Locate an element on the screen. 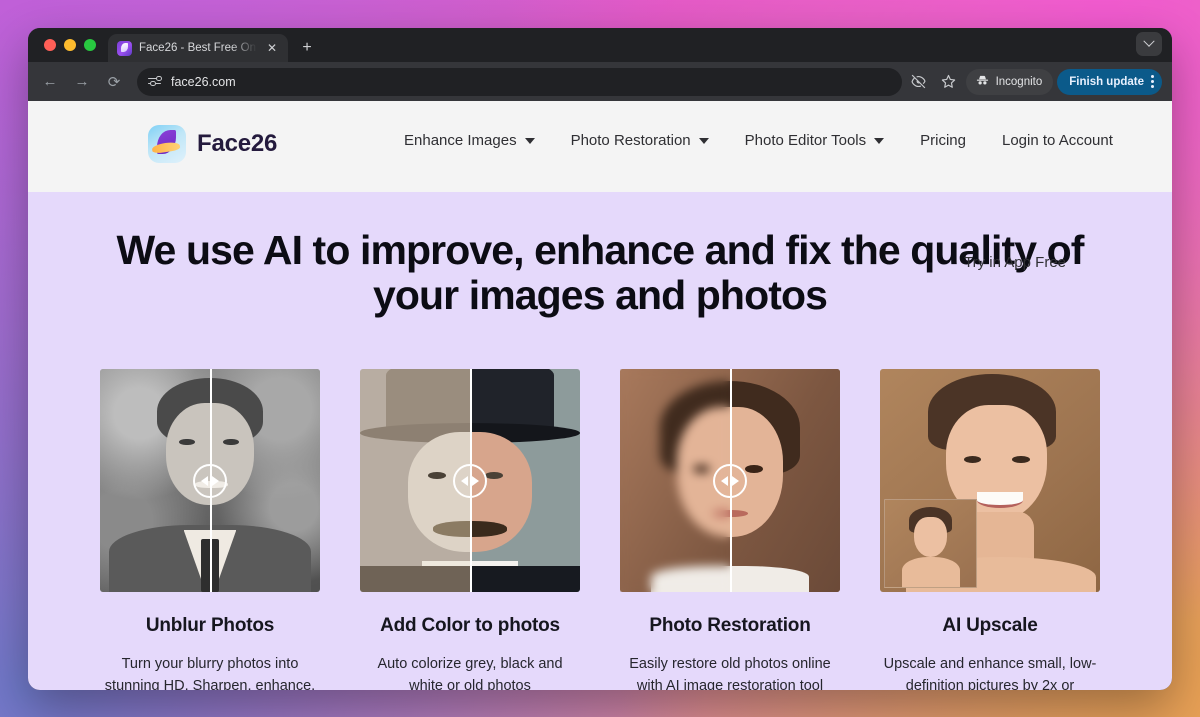 The image size is (1200, 717). new-tab-button: + is located at coordinates (307, 48).